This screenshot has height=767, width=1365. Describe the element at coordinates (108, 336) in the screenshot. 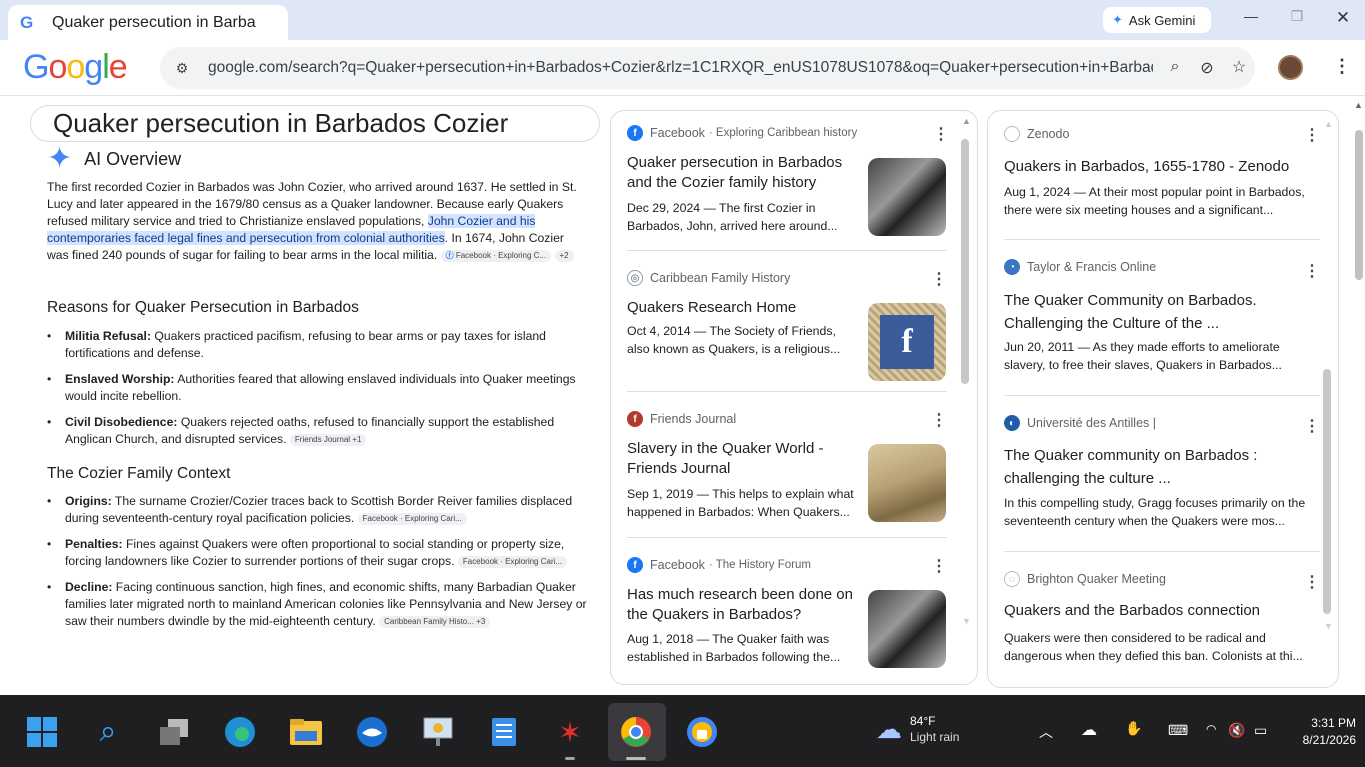

I see `item-label: Militia Refusal:` at that location.